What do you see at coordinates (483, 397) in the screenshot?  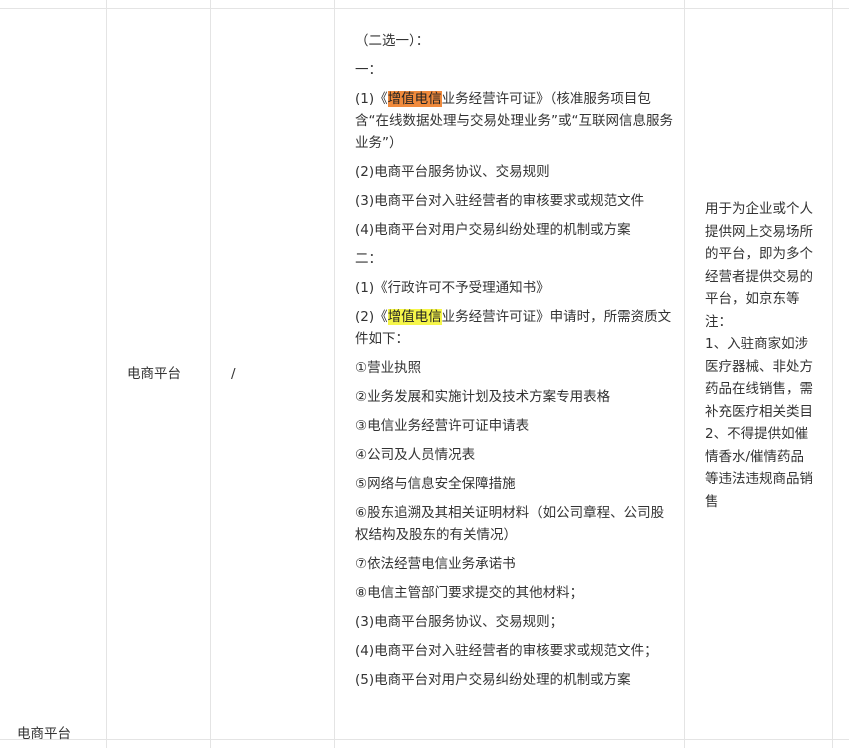 I see `doc-item: ②业务发展和实施计划及技术方案专用表格` at bounding box center [483, 397].